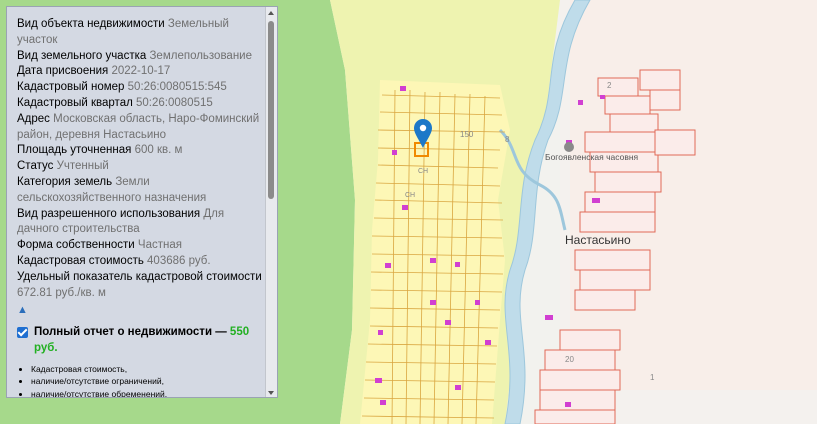 The image size is (817, 424). I want to click on map-label-8: 8, so click(507, 139).